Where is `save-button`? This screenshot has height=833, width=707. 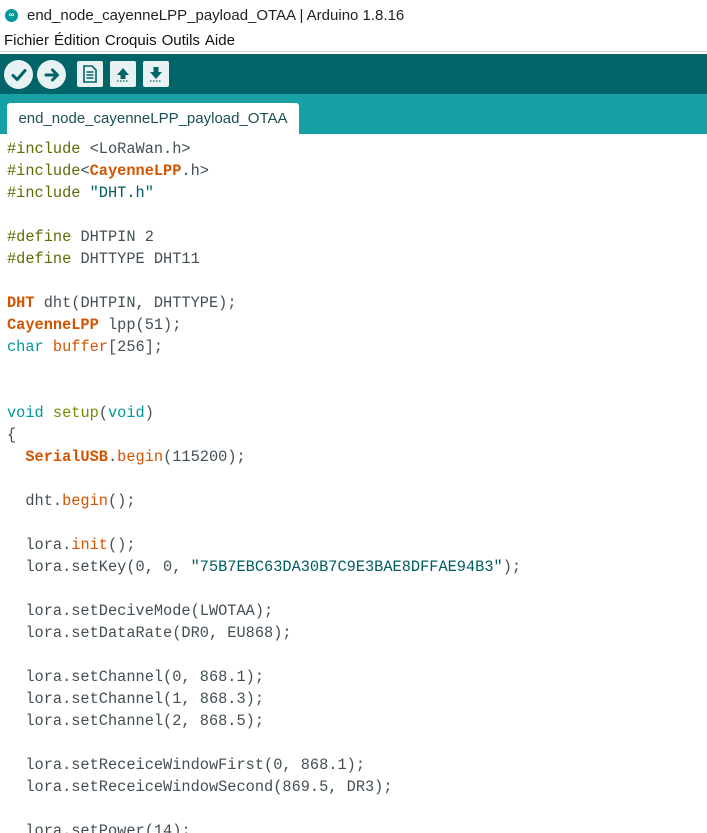
save-button is located at coordinates (156, 74).